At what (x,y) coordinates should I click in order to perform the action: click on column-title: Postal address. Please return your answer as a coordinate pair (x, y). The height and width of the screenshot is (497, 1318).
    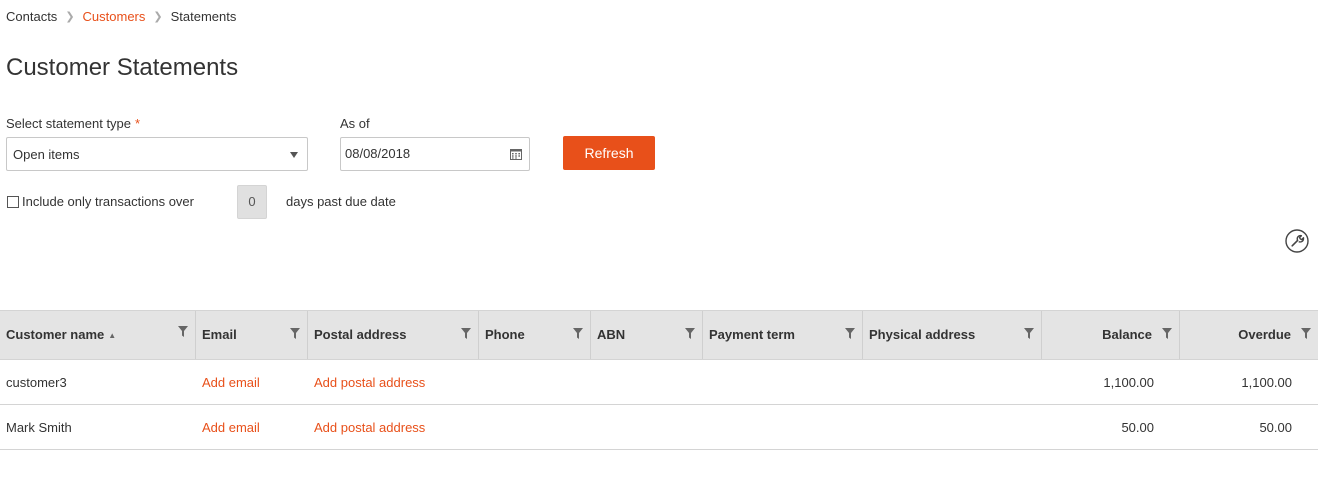
    Looking at the image, I should click on (360, 334).